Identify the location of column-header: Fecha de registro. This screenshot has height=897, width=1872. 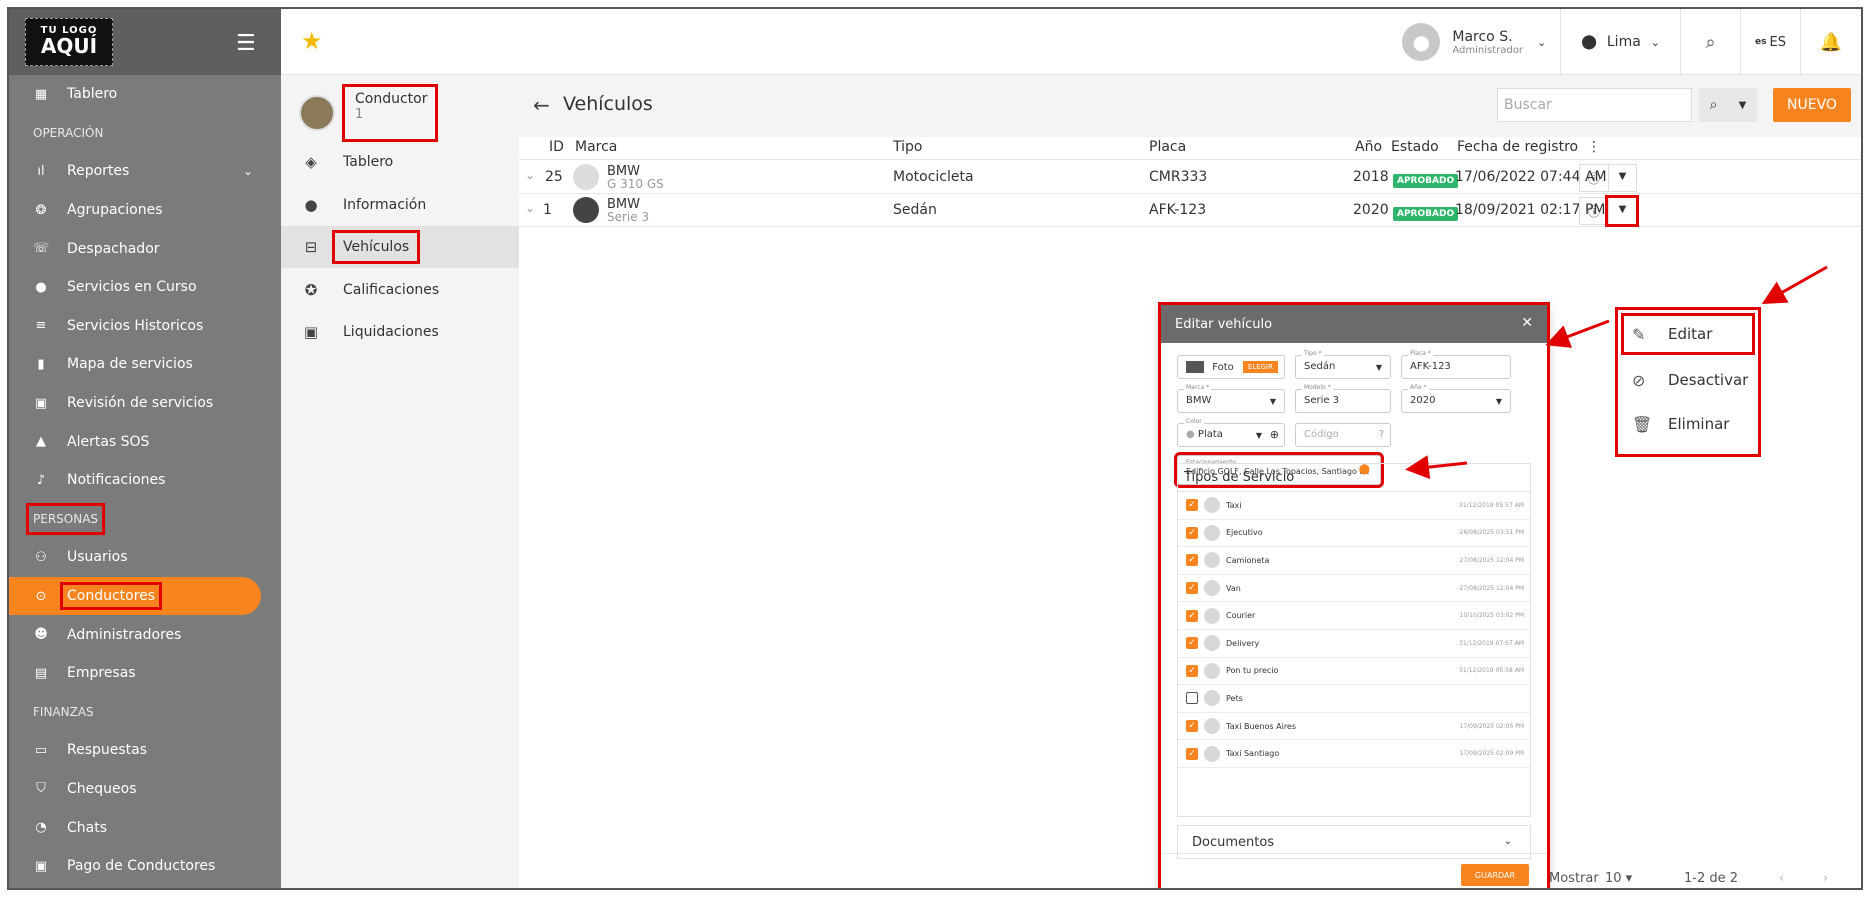
(1517, 147).